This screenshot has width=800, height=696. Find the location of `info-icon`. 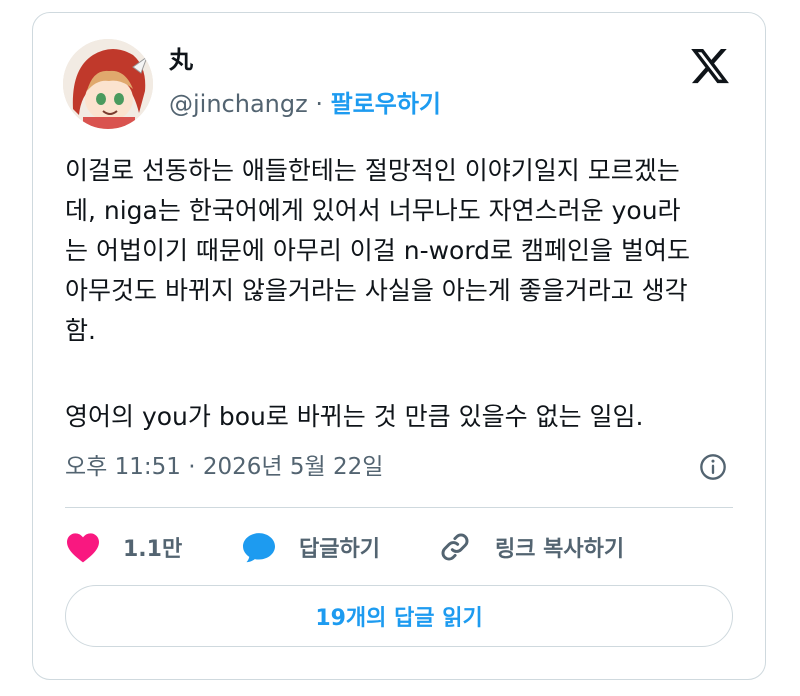

info-icon is located at coordinates (713, 467).